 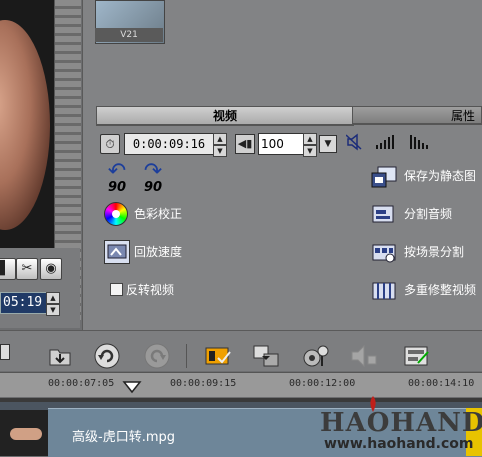 I want to click on duration-timecode-field: 0:00:09:16, so click(x=169, y=144).